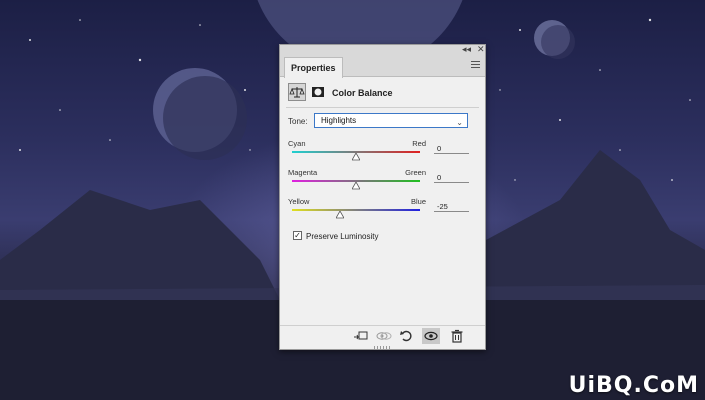 This screenshot has width=705, height=400. I want to click on delete-icon, so click(457, 336).